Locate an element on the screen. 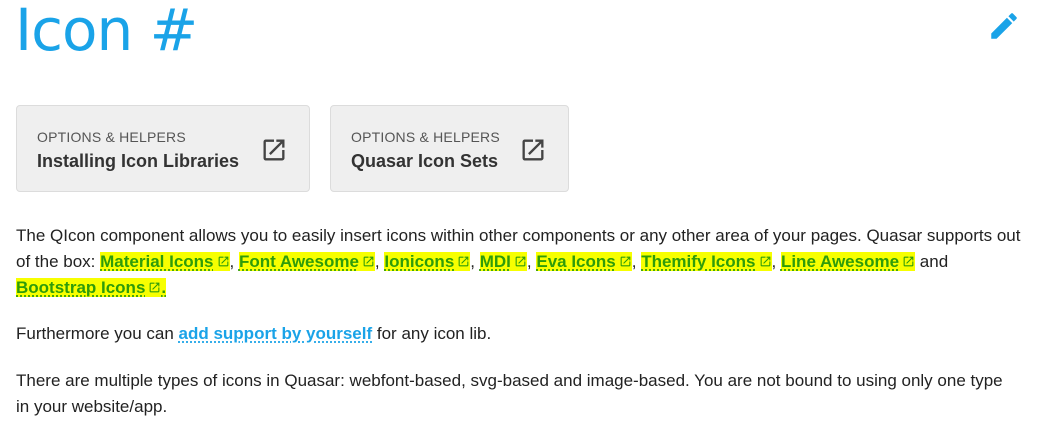 The width and height of the screenshot is (1037, 422). link-font-awesome: Font Awesome is located at coordinates (306, 261).